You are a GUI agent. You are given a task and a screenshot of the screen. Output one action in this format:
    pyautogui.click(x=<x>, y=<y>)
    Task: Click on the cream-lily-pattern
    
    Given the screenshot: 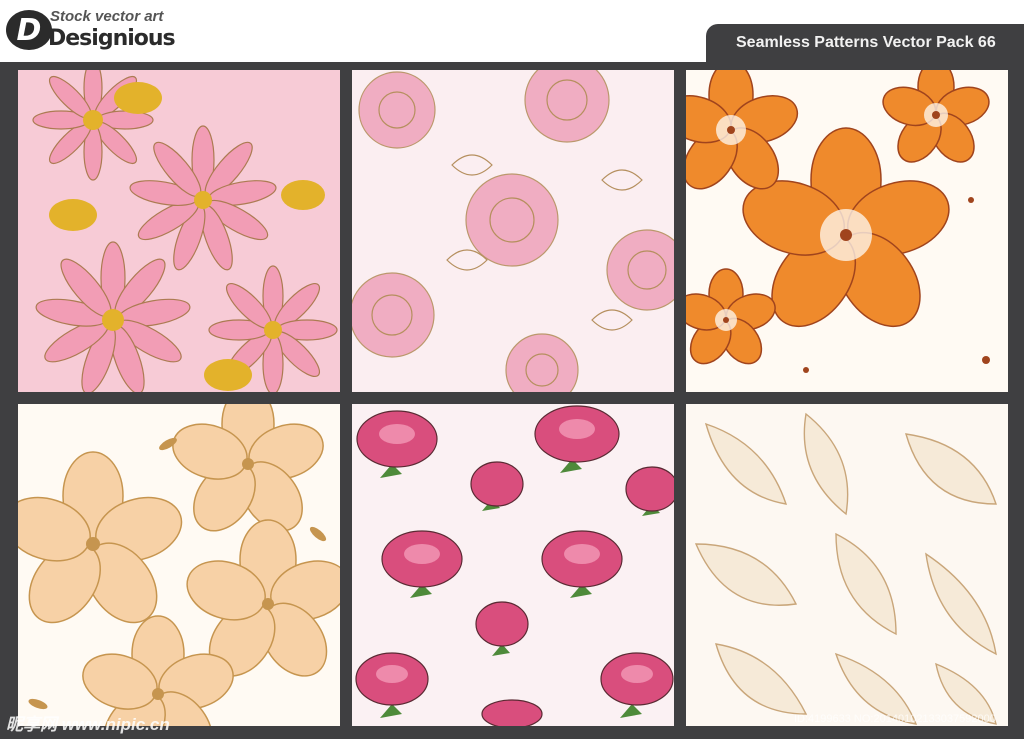 What is the action you would take?
    pyautogui.click(x=847, y=565)
    